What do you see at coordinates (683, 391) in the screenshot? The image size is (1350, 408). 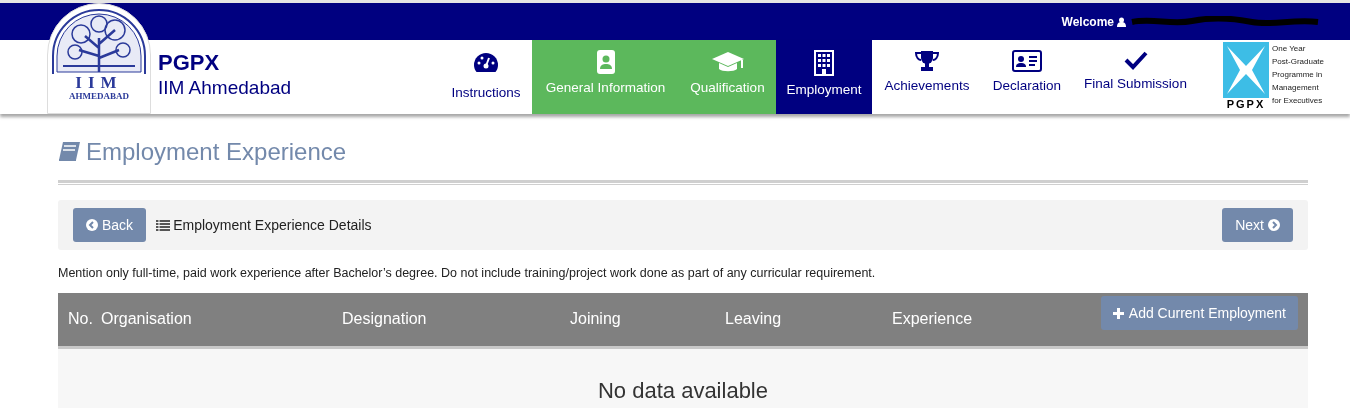 I see `empty-message: No data available` at bounding box center [683, 391].